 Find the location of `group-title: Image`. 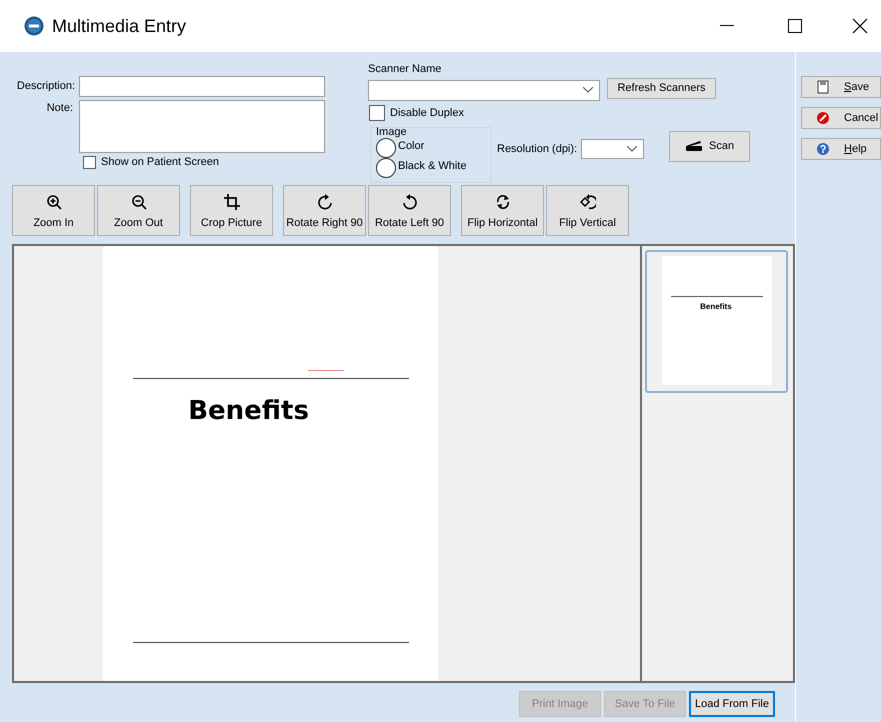

group-title: Image is located at coordinates (392, 132).